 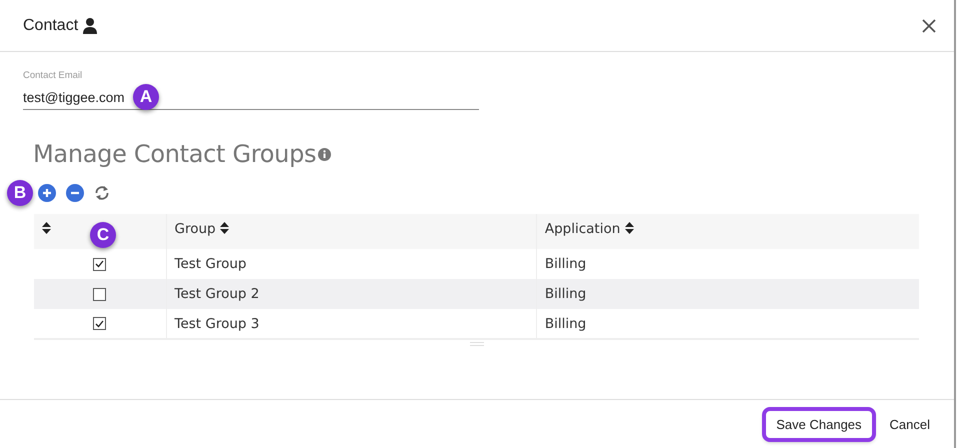 I want to click on resize-handle-icon, so click(x=477, y=344).